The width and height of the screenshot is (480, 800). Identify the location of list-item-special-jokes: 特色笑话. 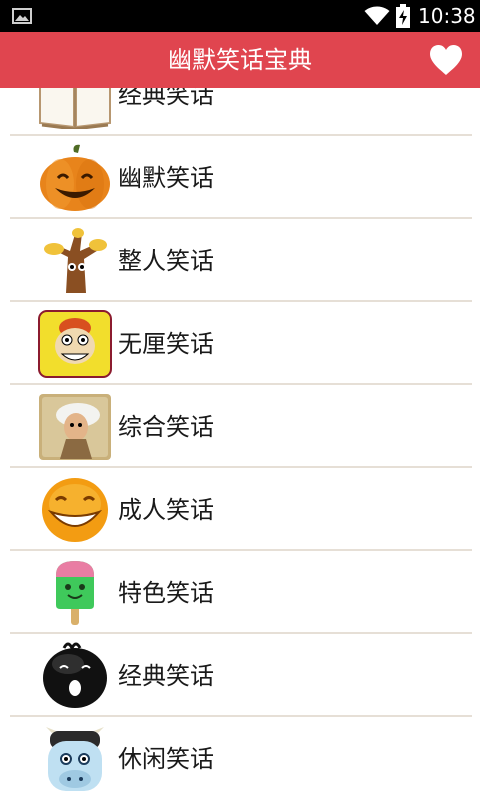
(240, 592).